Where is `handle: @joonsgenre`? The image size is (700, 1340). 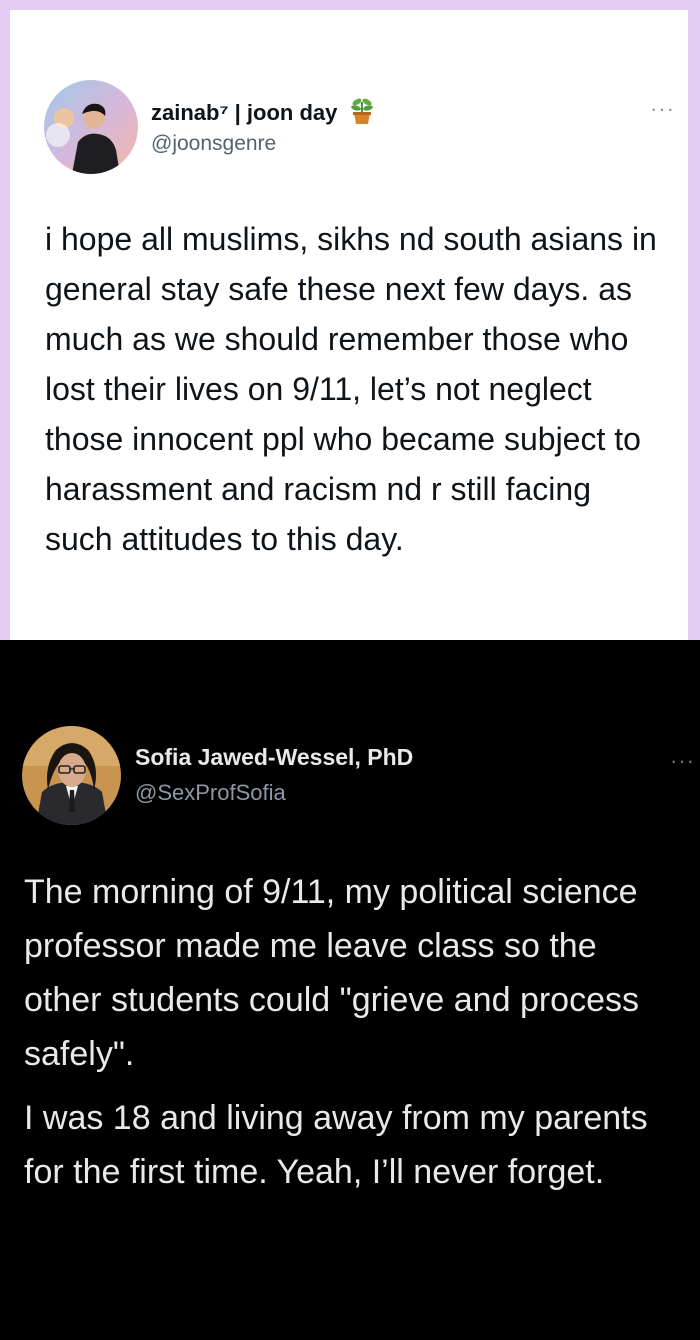
handle: @joonsgenre is located at coordinates (213, 144).